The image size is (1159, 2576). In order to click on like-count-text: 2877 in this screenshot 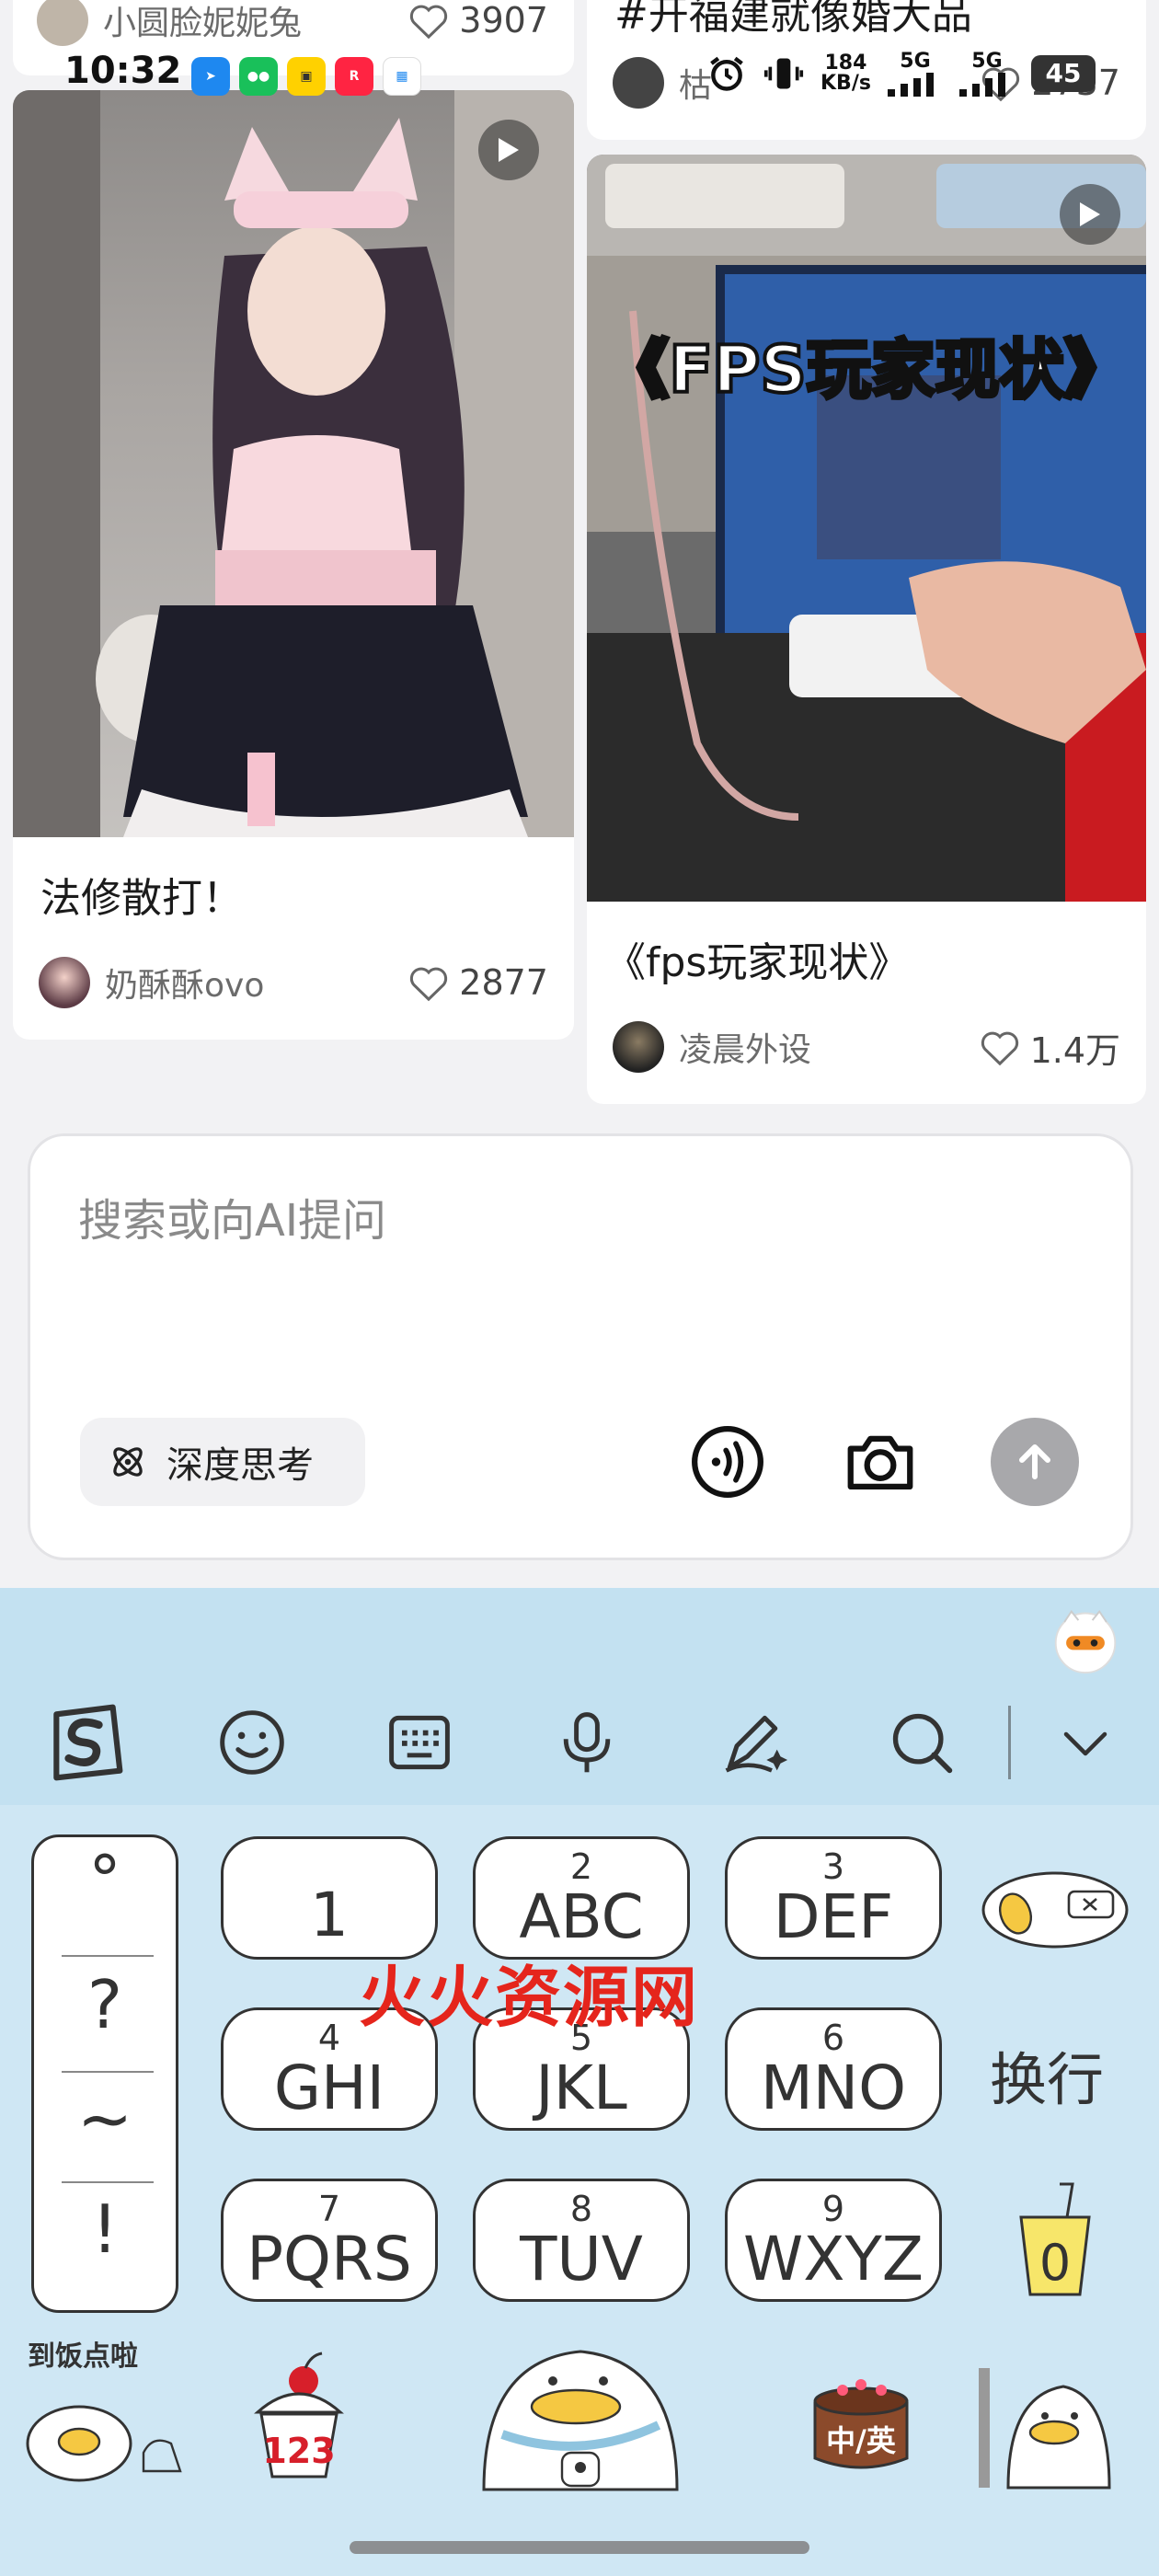, I will do `click(503, 982)`.